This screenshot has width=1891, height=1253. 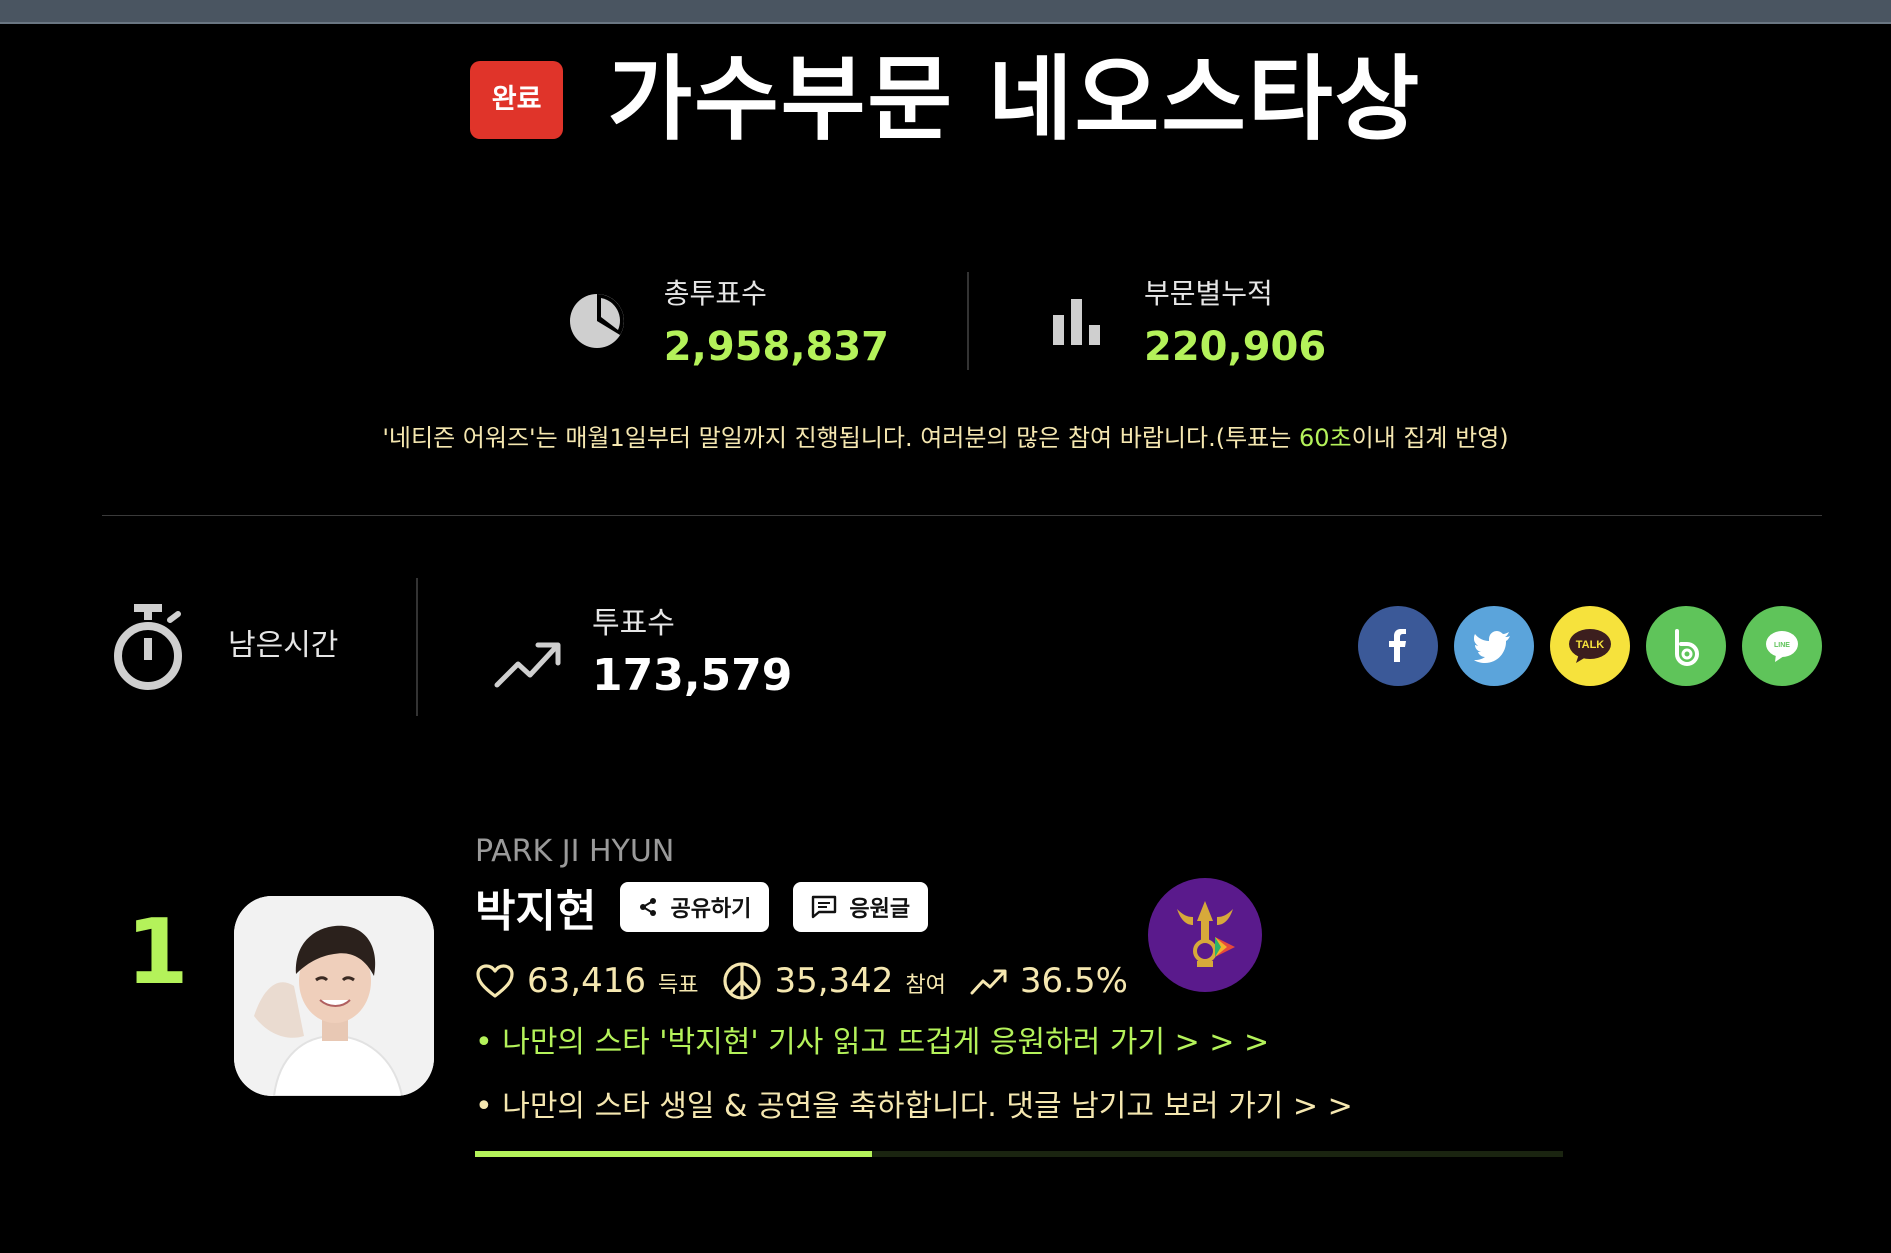 I want to click on total-votes-label: 총투표수, so click(x=715, y=293).